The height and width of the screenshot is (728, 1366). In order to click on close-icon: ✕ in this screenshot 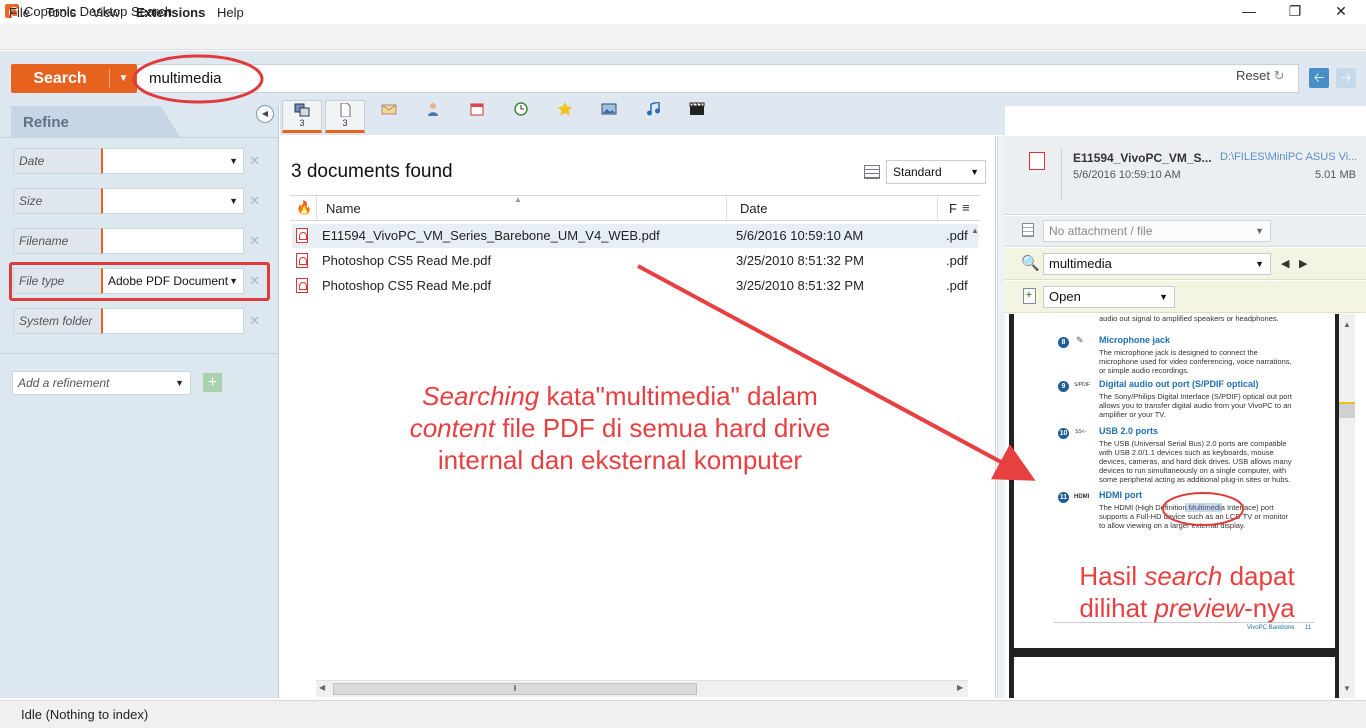, I will do `click(1341, 12)`.